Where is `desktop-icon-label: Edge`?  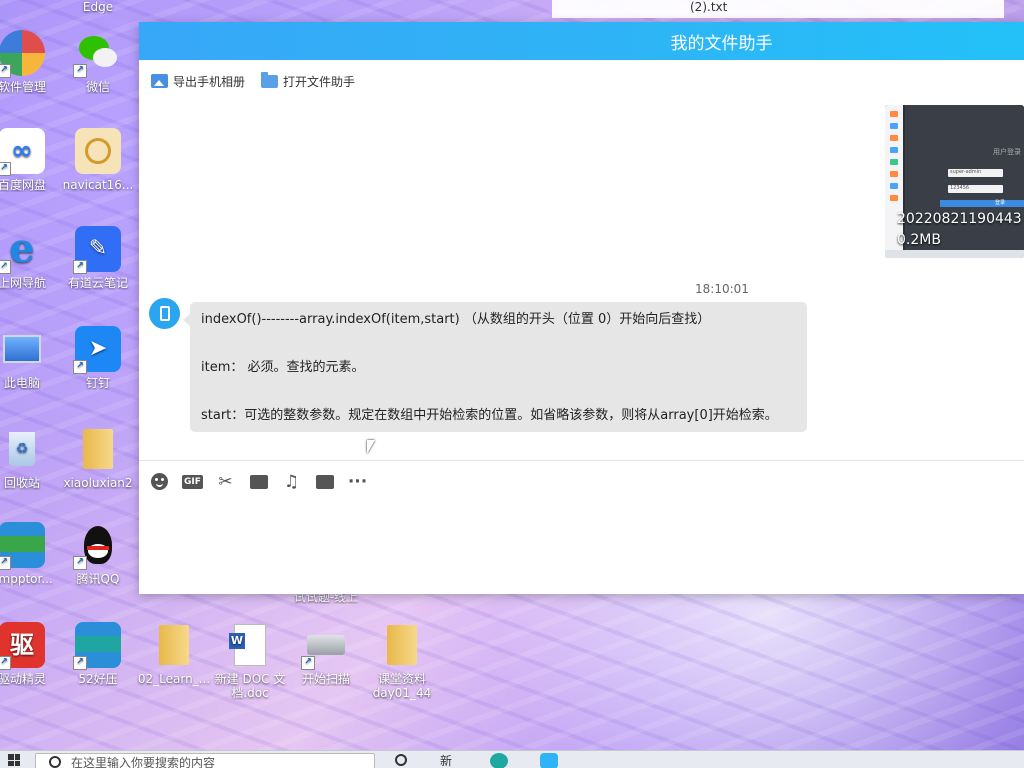 desktop-icon-label: Edge is located at coordinates (98, 7).